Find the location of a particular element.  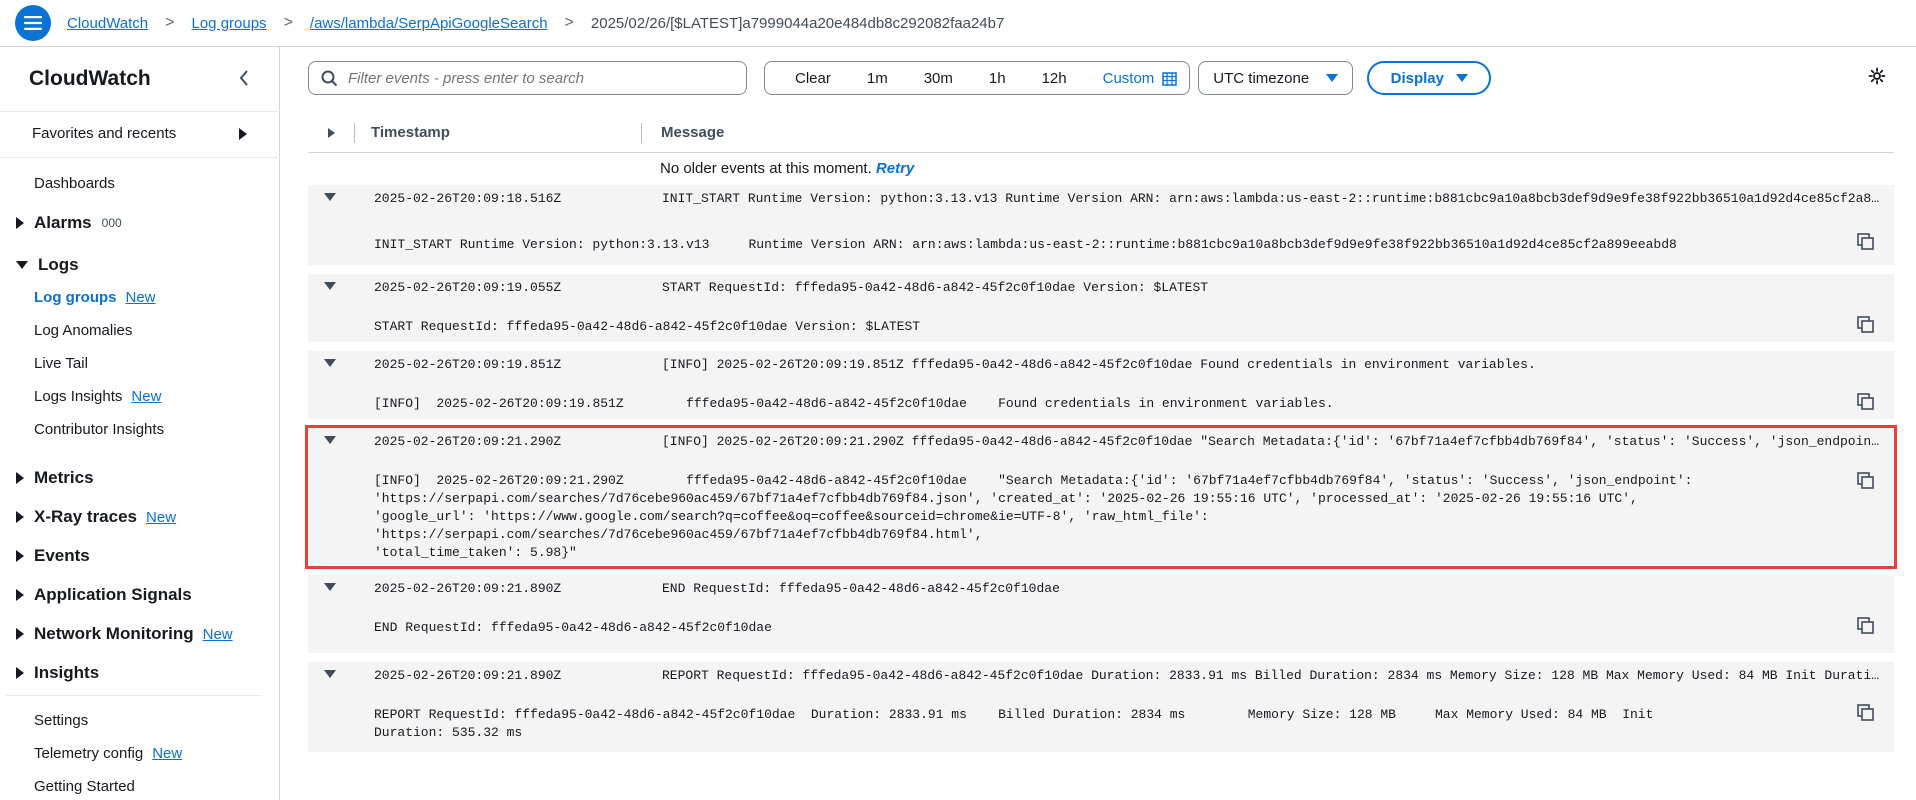

time-range-custom: Custom is located at coordinates (1131, 78).